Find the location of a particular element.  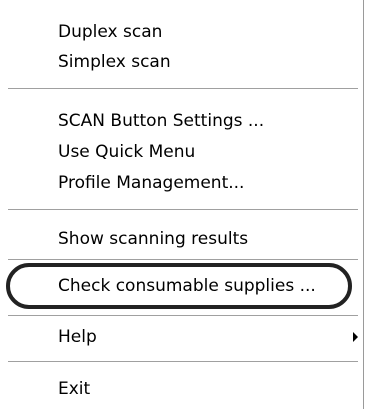

menu-item-exit: Exit is located at coordinates (74, 389).